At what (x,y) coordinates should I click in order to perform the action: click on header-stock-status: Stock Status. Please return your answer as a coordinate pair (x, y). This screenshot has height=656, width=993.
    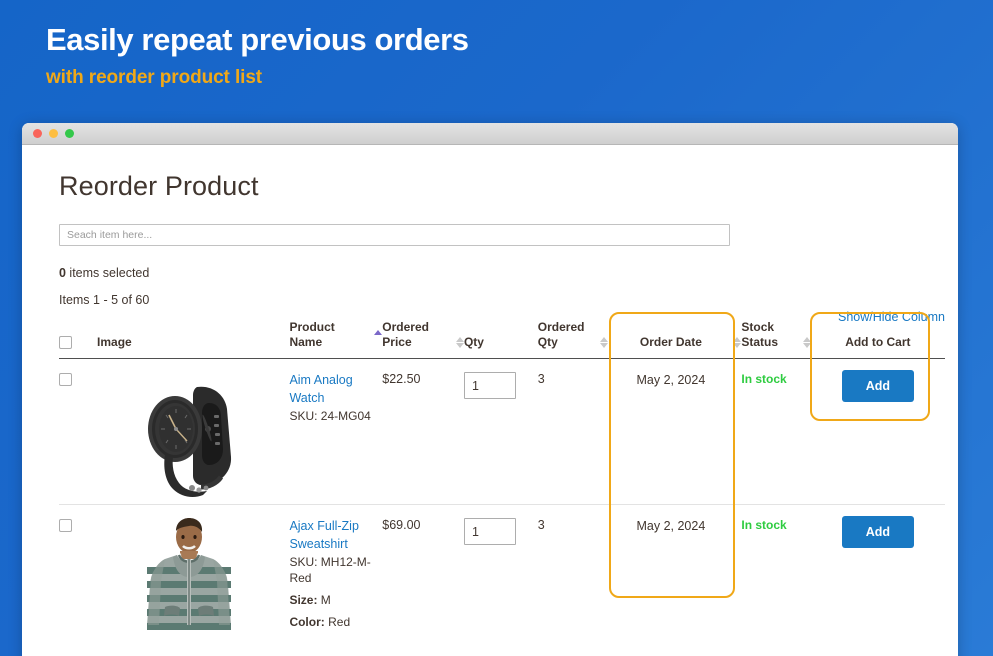
    Looking at the image, I should click on (776, 338).